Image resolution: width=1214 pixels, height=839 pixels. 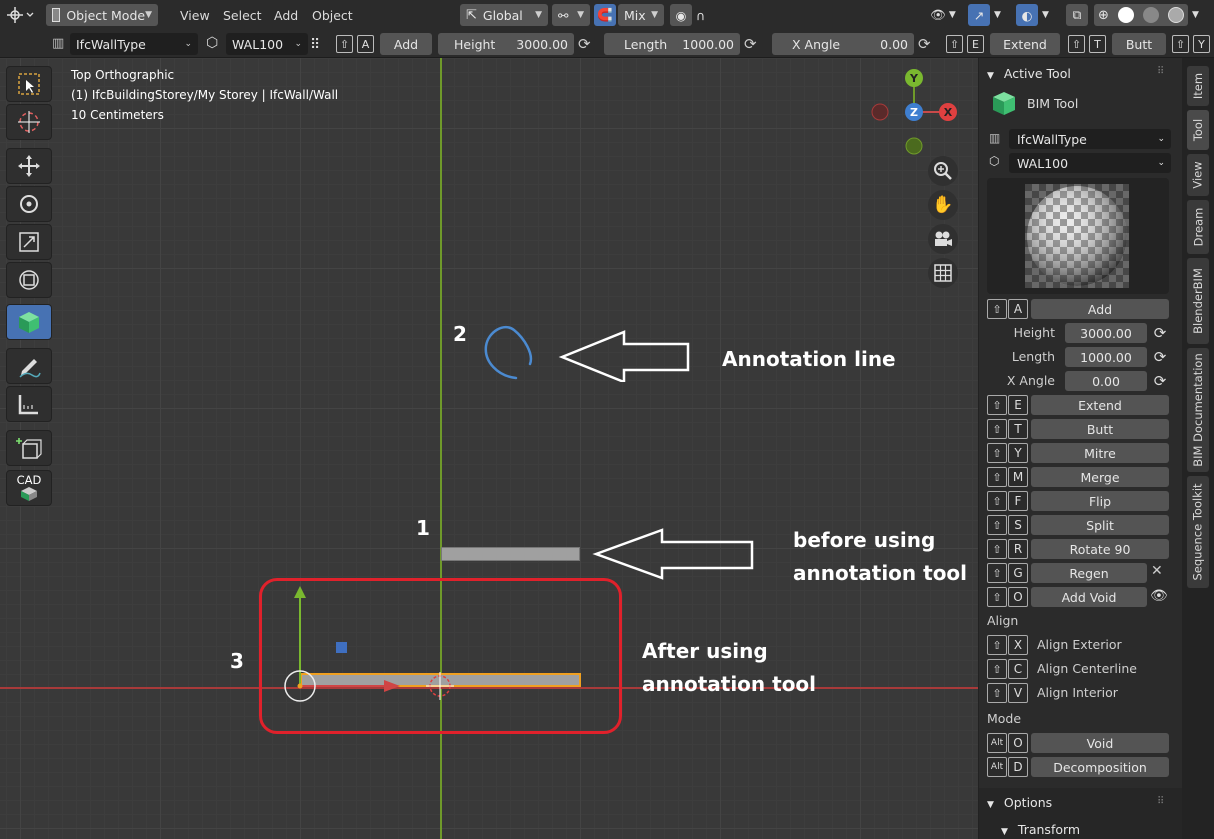 I want to click on options-header: ▼ Options, so click(x=1019, y=802).